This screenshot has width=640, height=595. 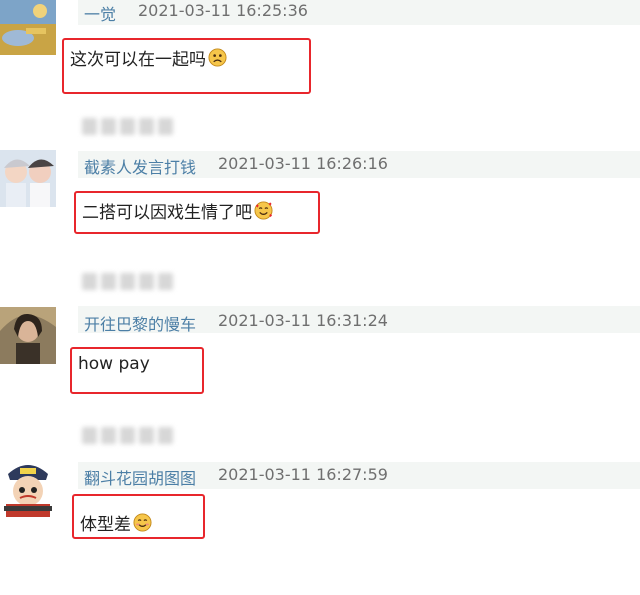 I want to click on timestamp: 2021-03-11 16:31:24, so click(x=303, y=320).